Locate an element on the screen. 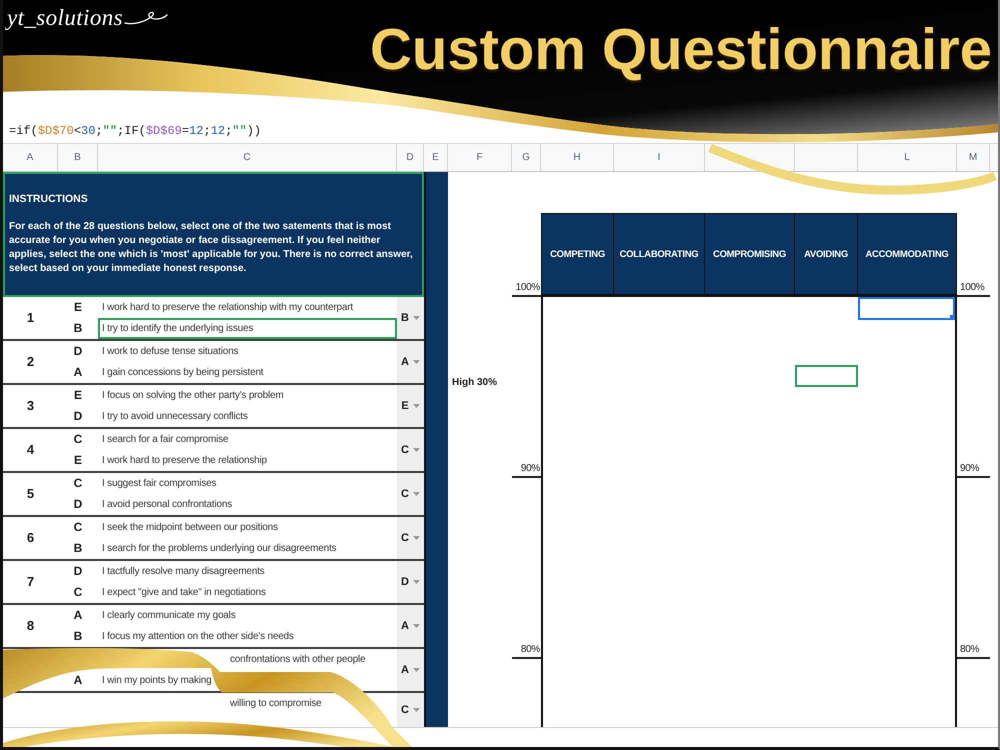 The width and height of the screenshot is (1000, 750). banner-title: Custom Questionnaire is located at coordinates (681, 50).